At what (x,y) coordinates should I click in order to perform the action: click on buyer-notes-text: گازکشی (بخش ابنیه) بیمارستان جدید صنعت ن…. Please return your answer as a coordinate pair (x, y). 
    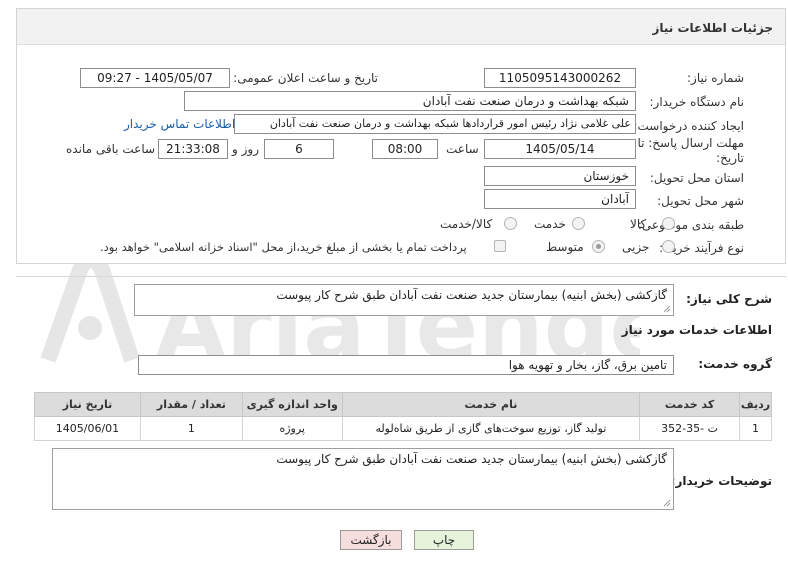
    Looking at the image, I should click on (471, 459).